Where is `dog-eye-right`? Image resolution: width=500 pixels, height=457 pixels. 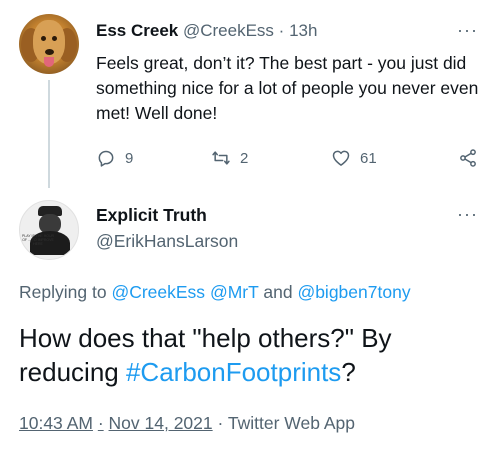 dog-eye-right is located at coordinates (54, 38).